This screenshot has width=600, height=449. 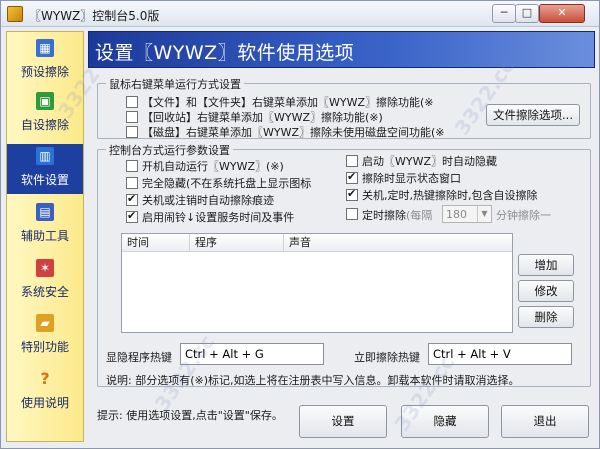 What do you see at coordinates (300, 14) in the screenshot?
I see `title-bar: 〖WYWZ〗控制台5.0版 ─ □ ✕` at bounding box center [300, 14].